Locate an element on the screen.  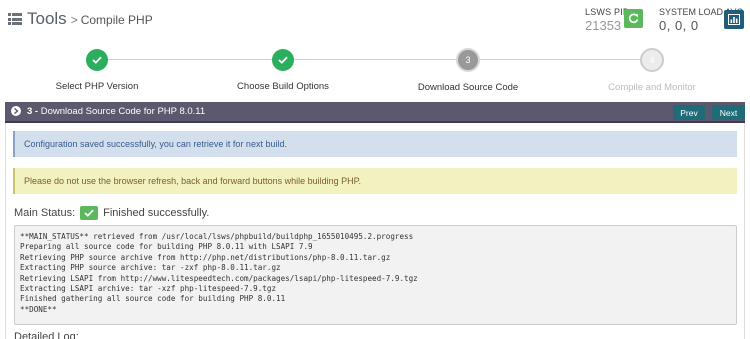
step-label: Compile and Monitor is located at coordinates (652, 87).